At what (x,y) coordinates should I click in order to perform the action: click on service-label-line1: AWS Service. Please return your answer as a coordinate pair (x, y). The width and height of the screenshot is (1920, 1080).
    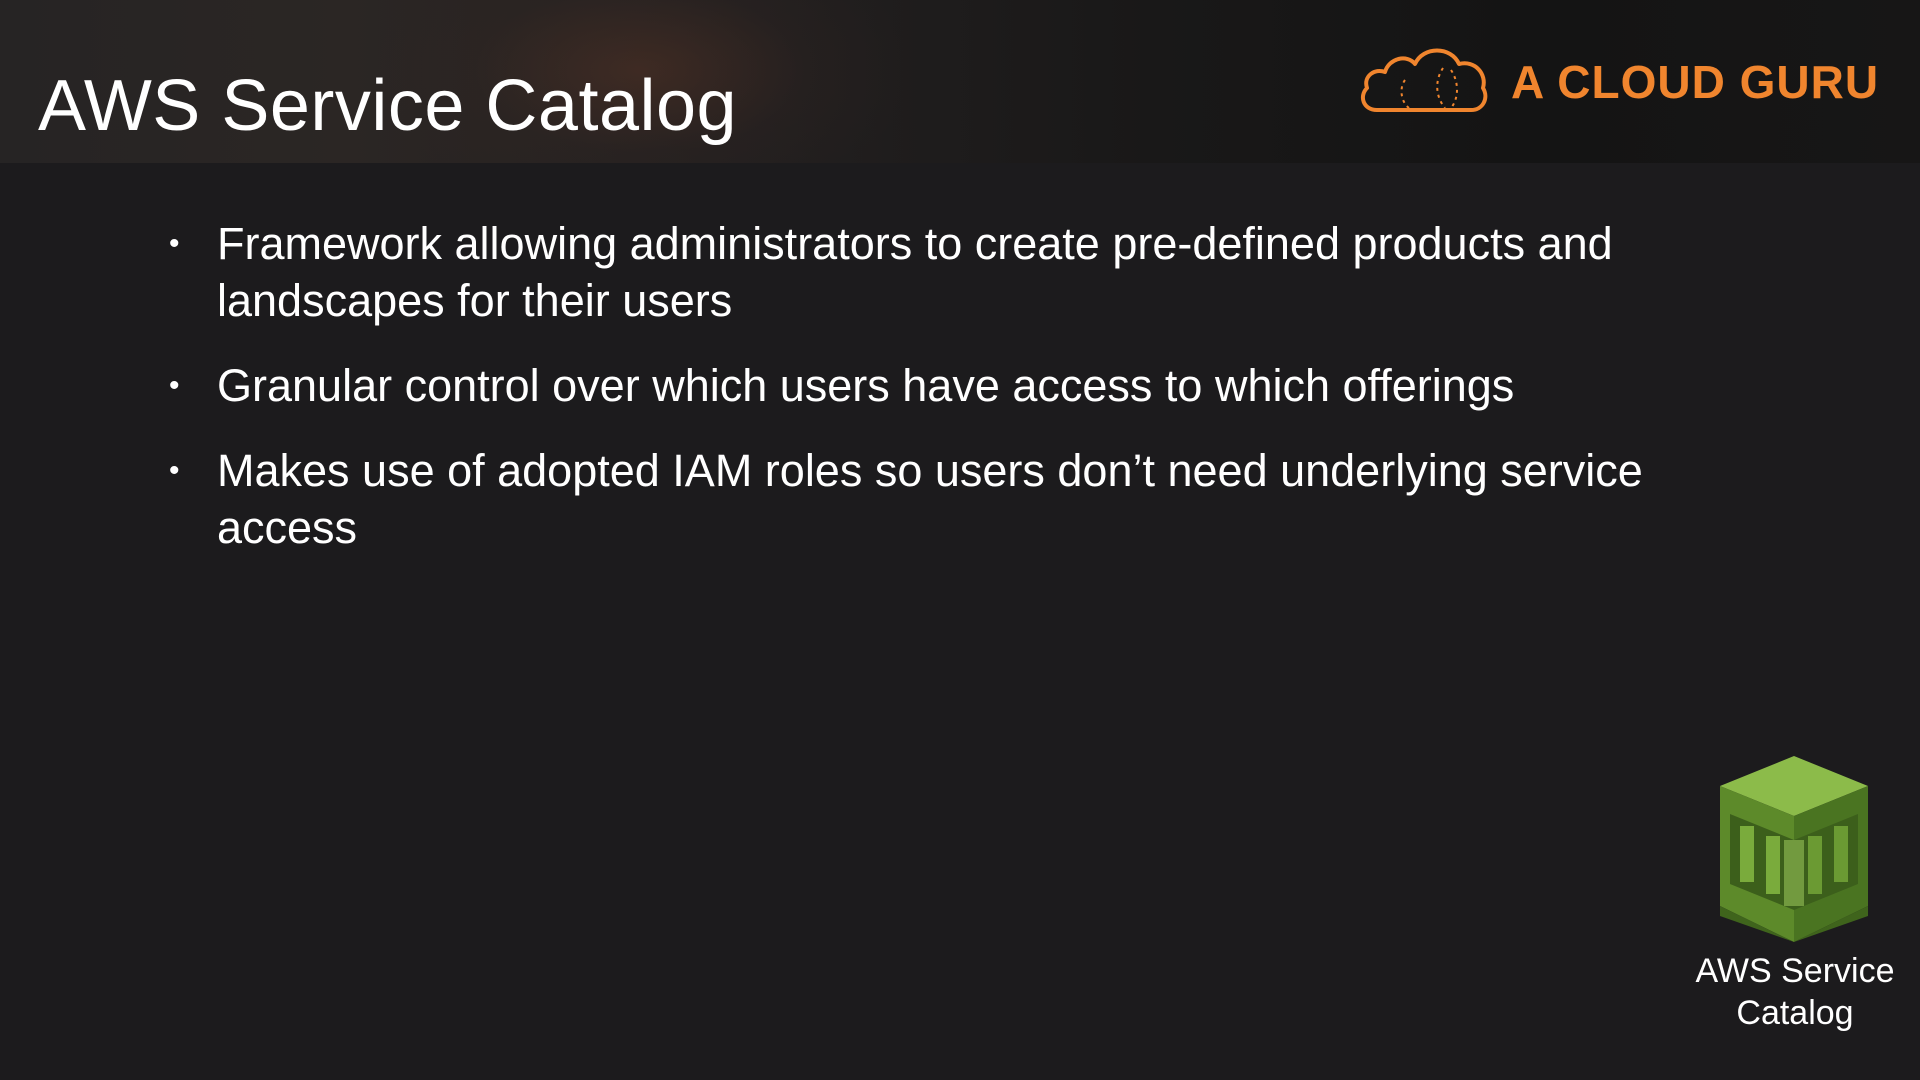
    Looking at the image, I should click on (1795, 971).